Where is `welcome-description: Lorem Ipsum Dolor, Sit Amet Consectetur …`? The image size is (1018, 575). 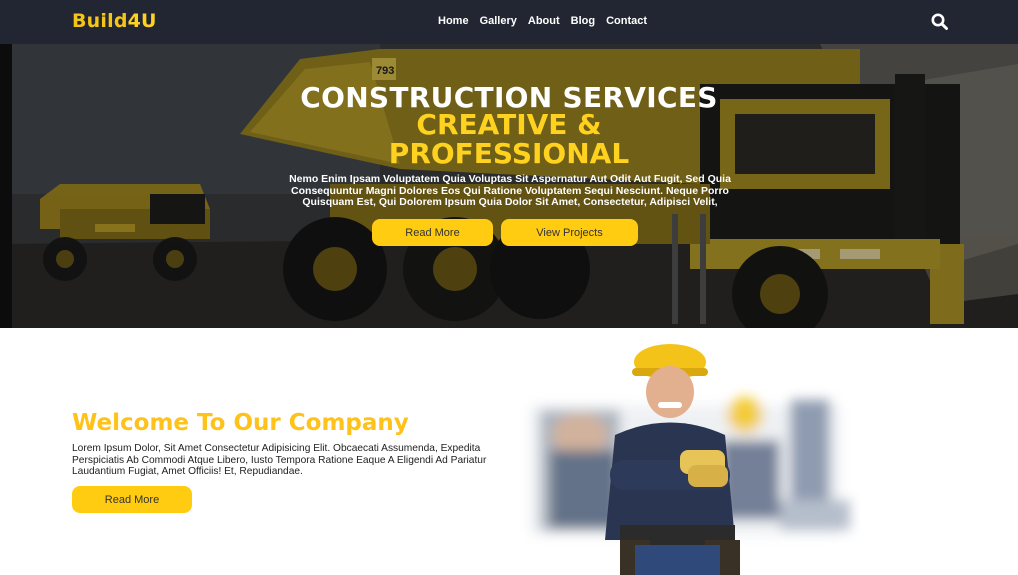 welcome-description: Lorem Ipsum Dolor, Sit Amet Consectetur … is located at coordinates (279, 460).